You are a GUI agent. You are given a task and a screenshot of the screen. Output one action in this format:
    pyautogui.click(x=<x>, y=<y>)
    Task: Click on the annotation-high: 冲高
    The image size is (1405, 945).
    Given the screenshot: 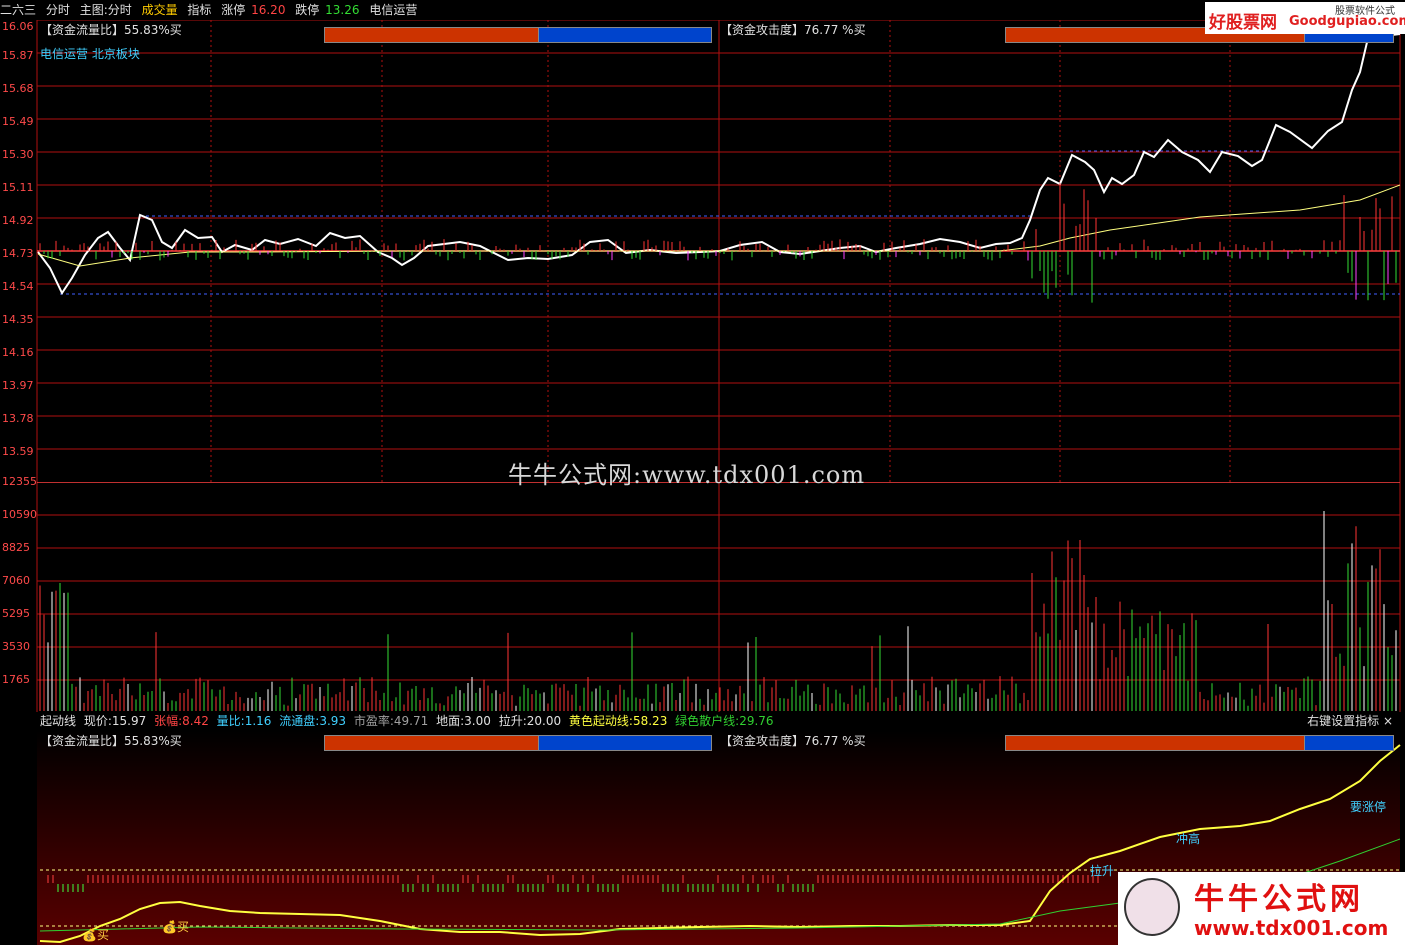 What is the action you would take?
    pyautogui.click(x=1188, y=839)
    